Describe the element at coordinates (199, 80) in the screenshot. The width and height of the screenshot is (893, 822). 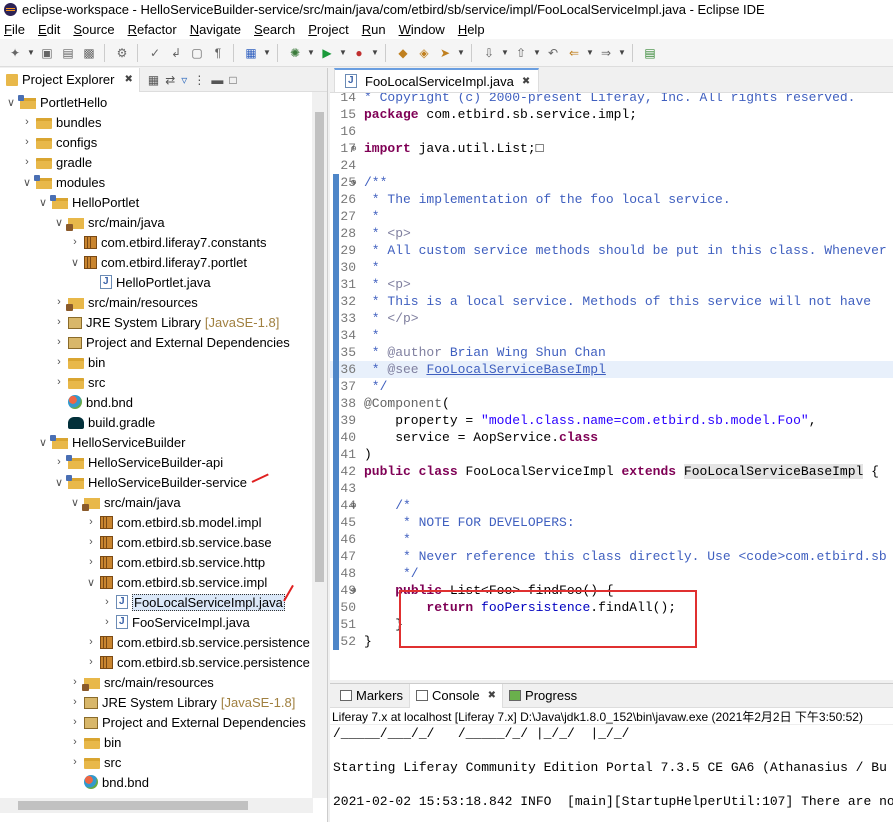
I see `view-menu-icon: ⋮` at that location.